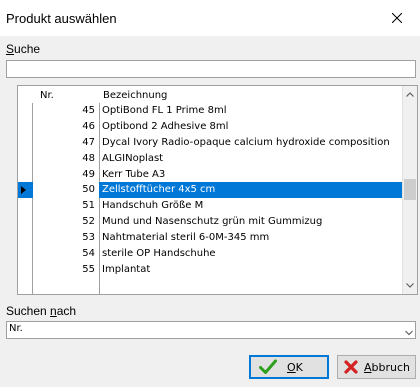 This screenshot has width=420, height=387. I want to click on cell-bezeichnung: Optibond 2 Adhesive 8ml, so click(165, 126).